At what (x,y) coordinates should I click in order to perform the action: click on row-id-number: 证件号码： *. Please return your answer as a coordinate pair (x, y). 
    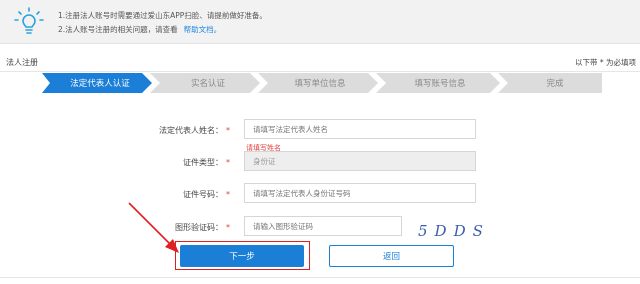
    Looking at the image, I should click on (320, 194).